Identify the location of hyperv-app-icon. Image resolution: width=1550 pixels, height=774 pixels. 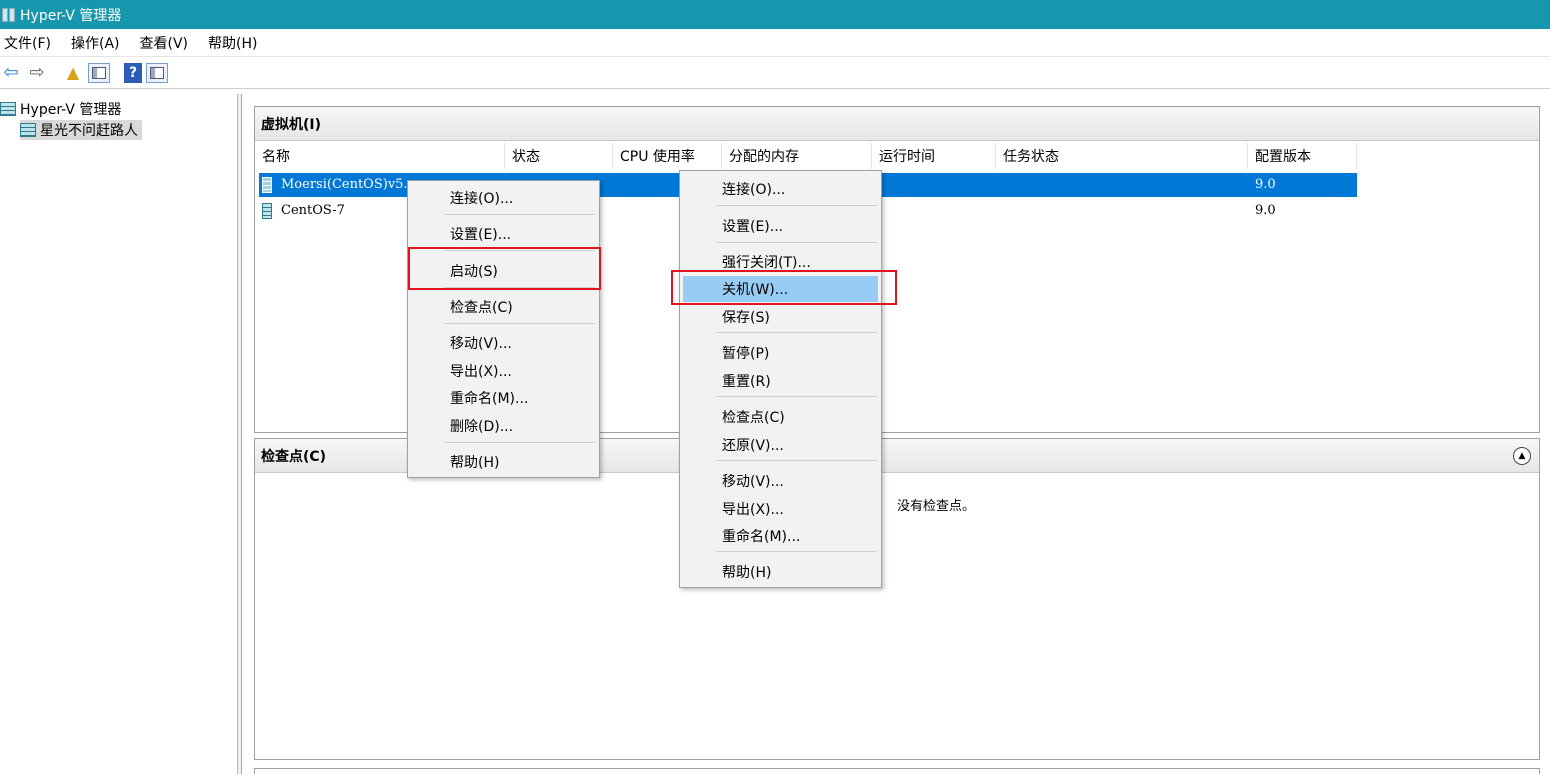
(9, 14).